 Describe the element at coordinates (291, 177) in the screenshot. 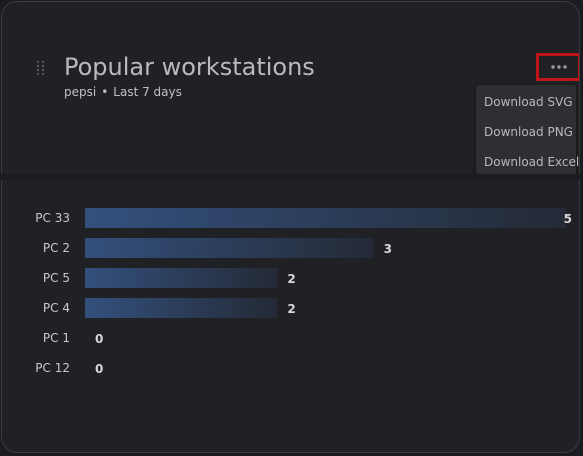

I see `divider-band` at that location.